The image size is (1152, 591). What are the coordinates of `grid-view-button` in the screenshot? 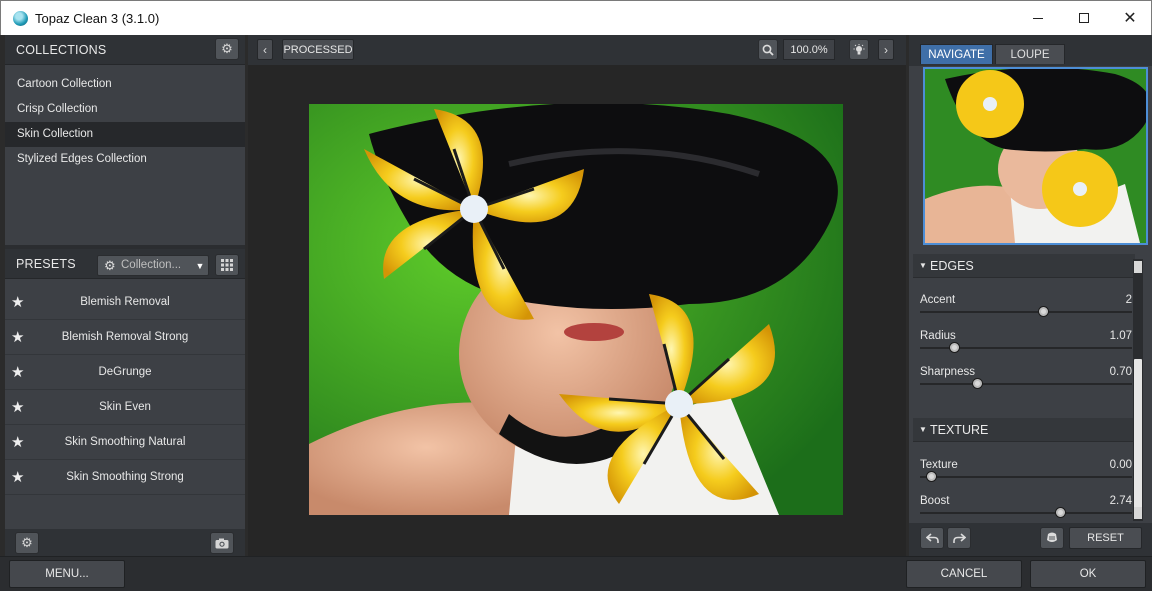 It's located at (227, 265).